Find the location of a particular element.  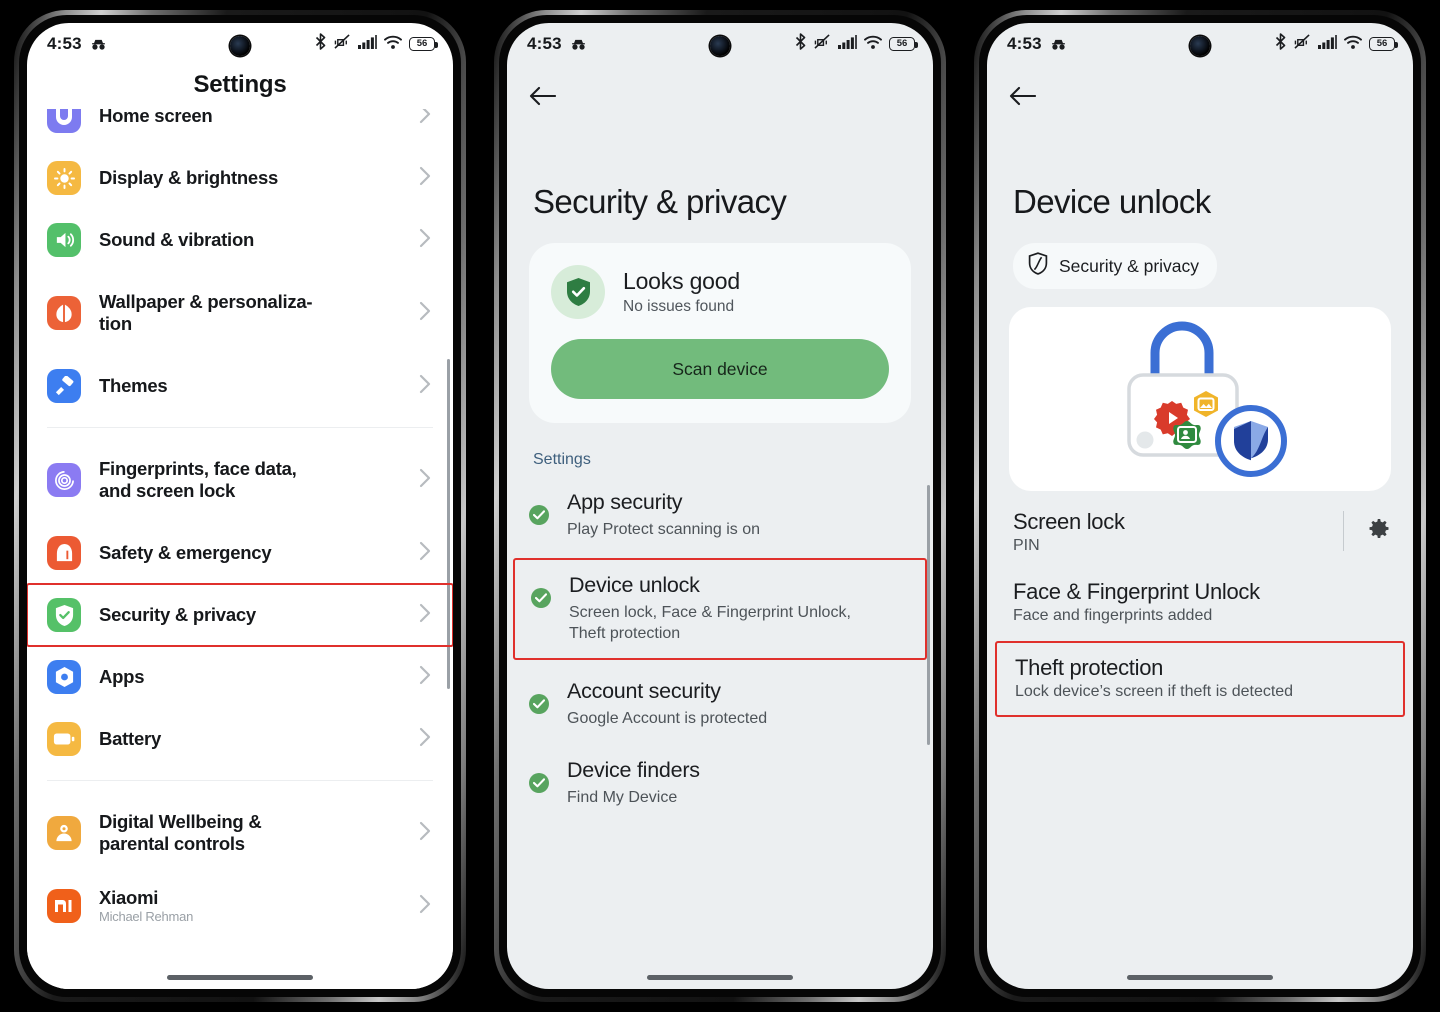

gear-icon is located at coordinates (1378, 531).